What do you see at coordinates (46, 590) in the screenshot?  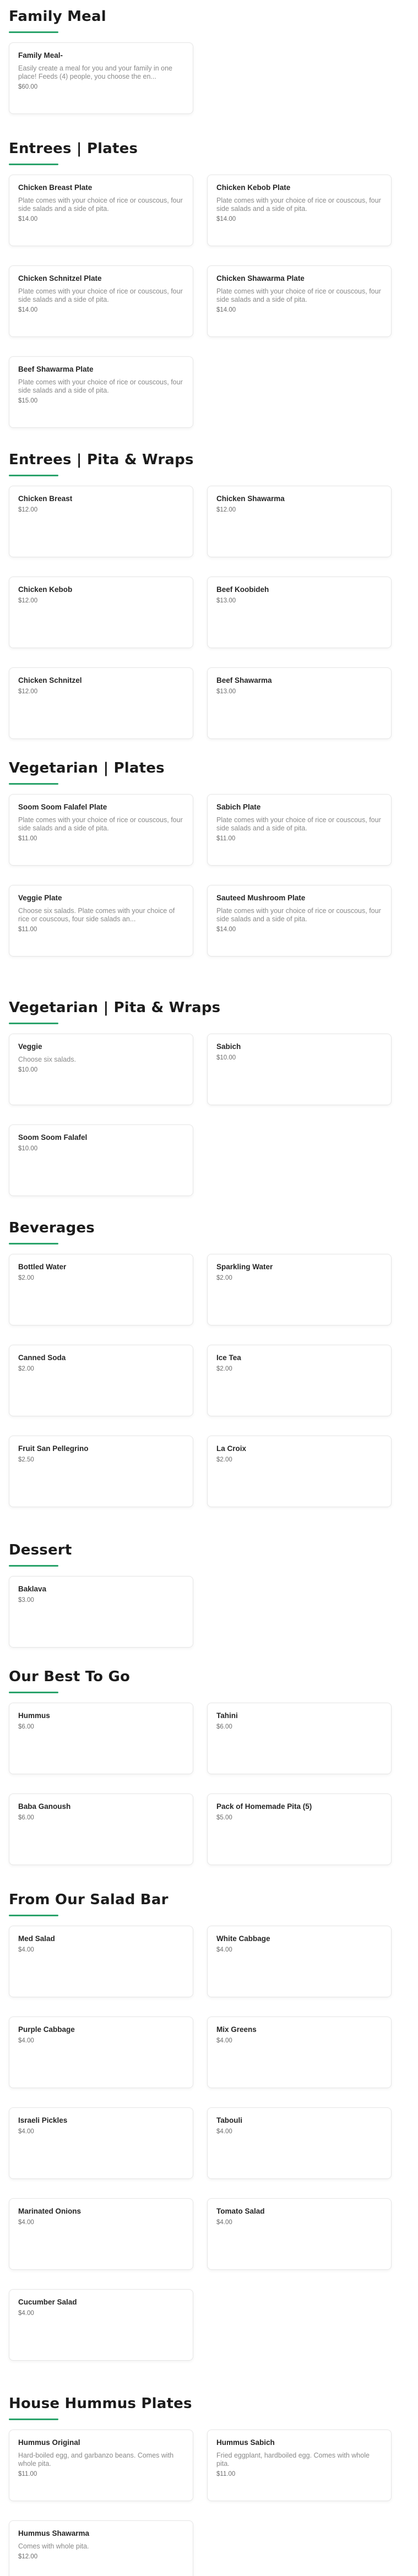 I see `menu-item-name: Chicken Kebob` at bounding box center [46, 590].